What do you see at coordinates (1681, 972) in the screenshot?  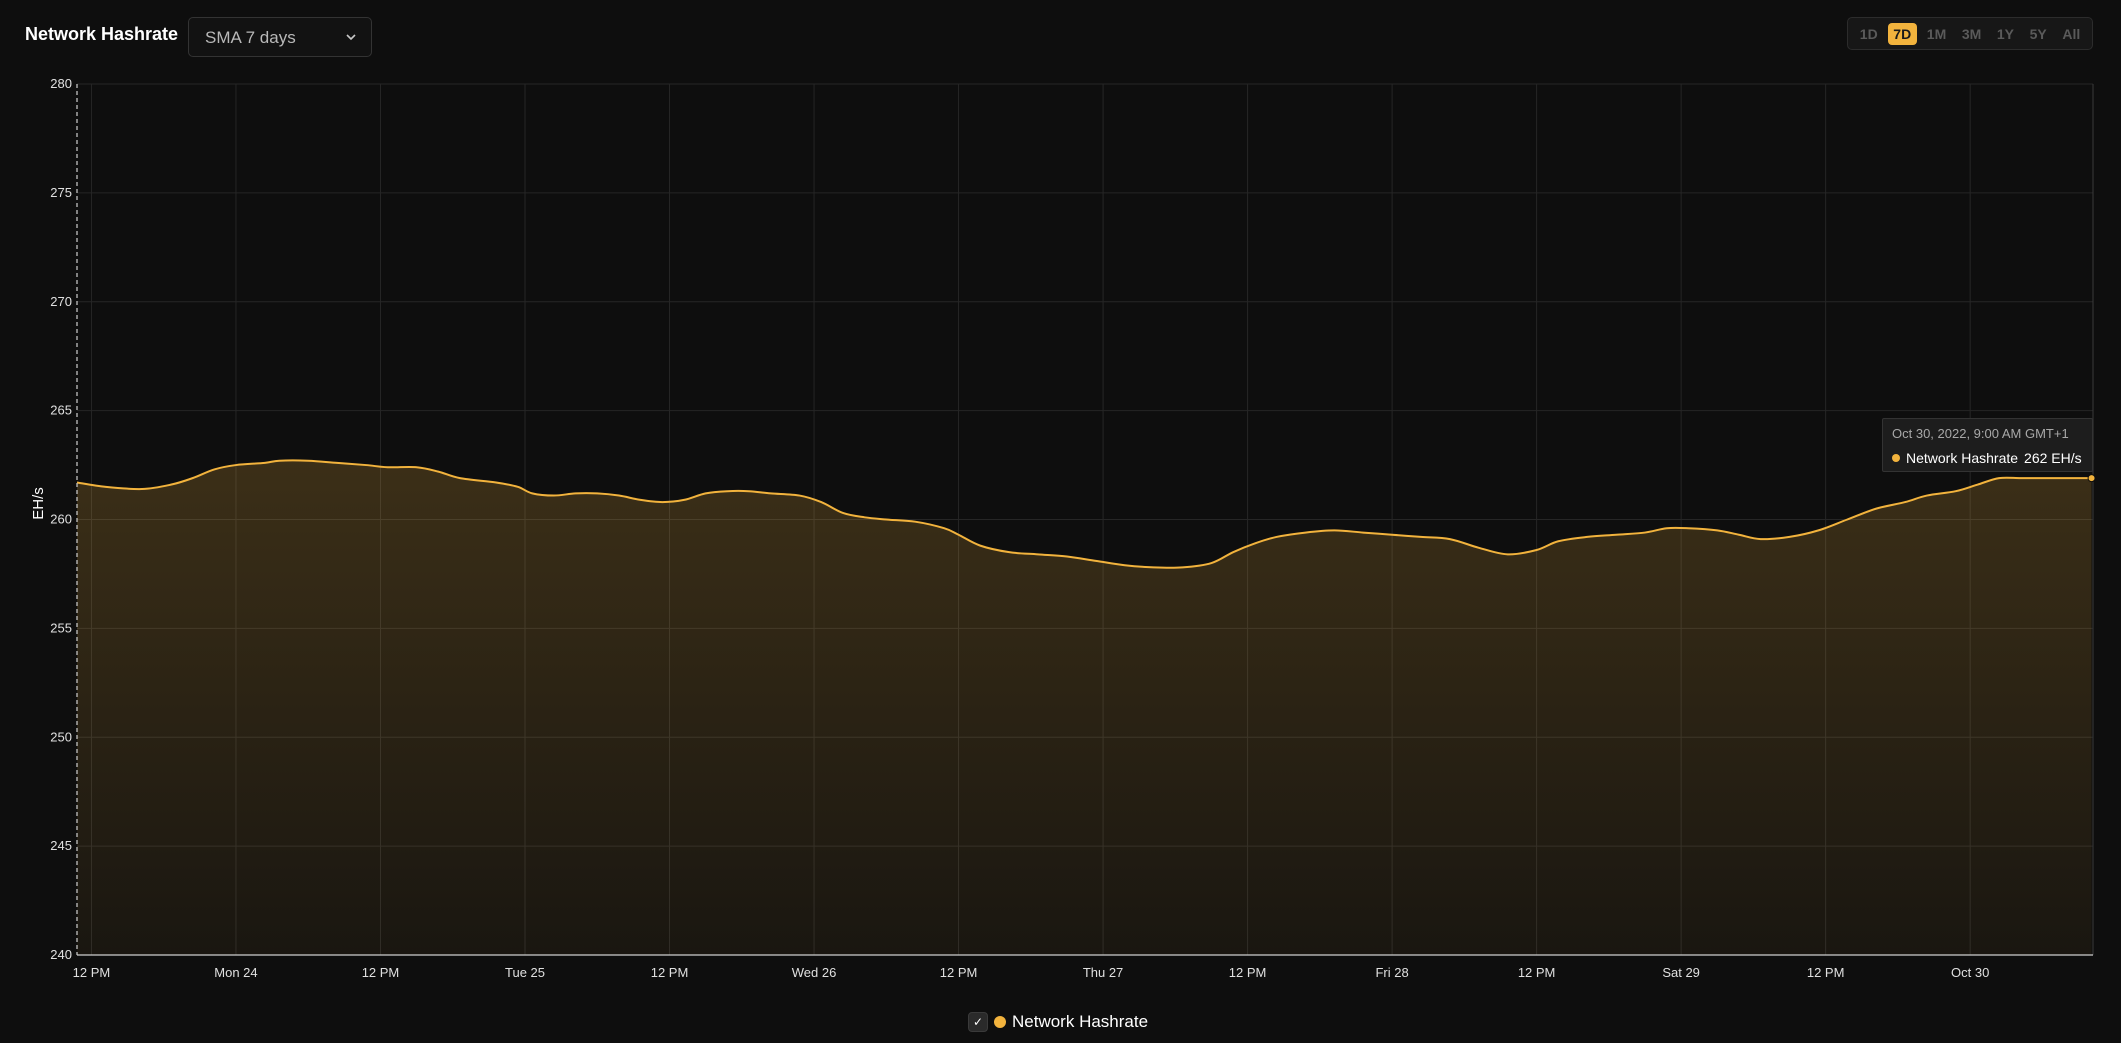 I see `x-tick-label: Sat 29` at bounding box center [1681, 972].